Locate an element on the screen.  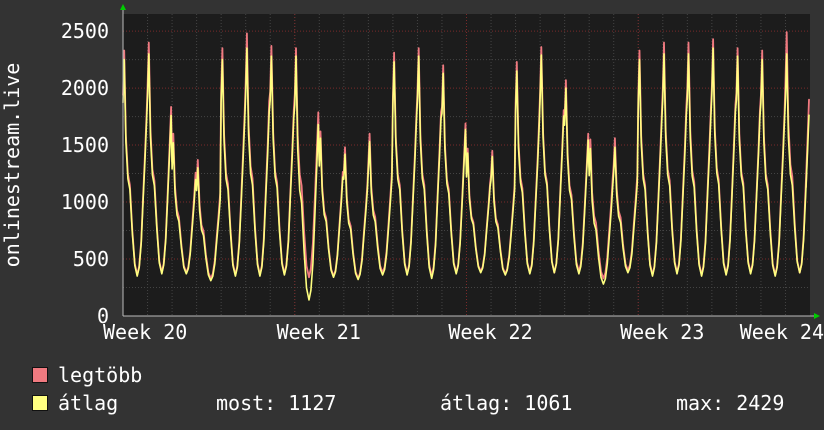
stat-max-label: max: is located at coordinates (700, 403).